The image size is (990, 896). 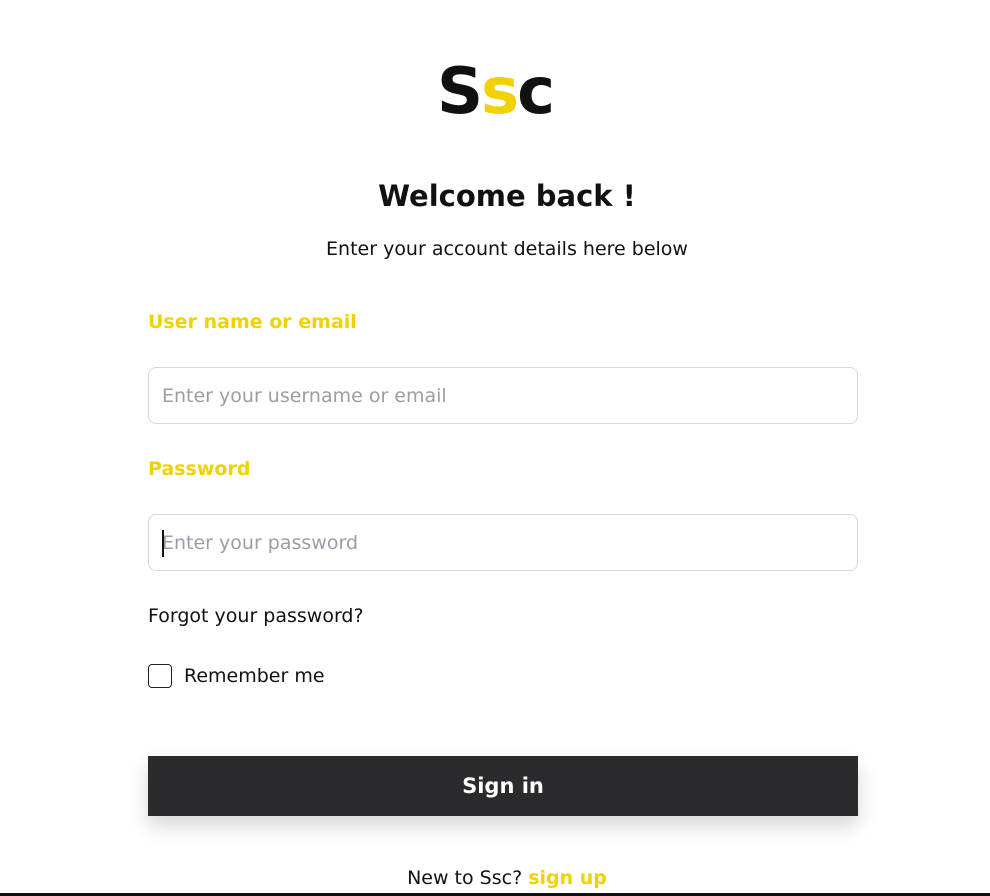 I want to click on password-field, so click(x=503, y=542).